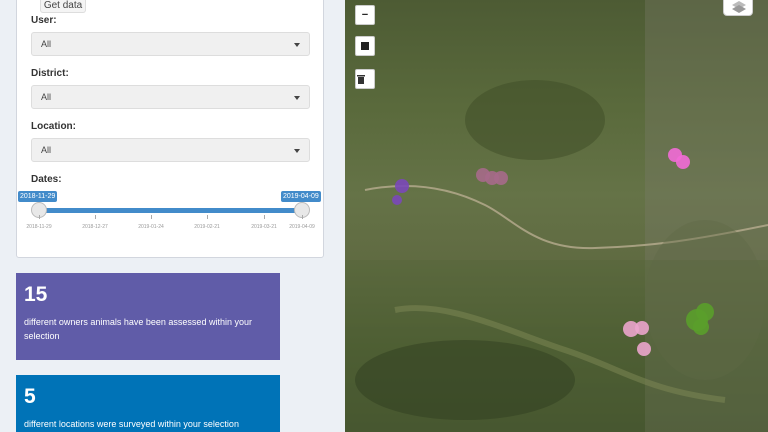  I want to click on stop-square-icon, so click(365, 46).